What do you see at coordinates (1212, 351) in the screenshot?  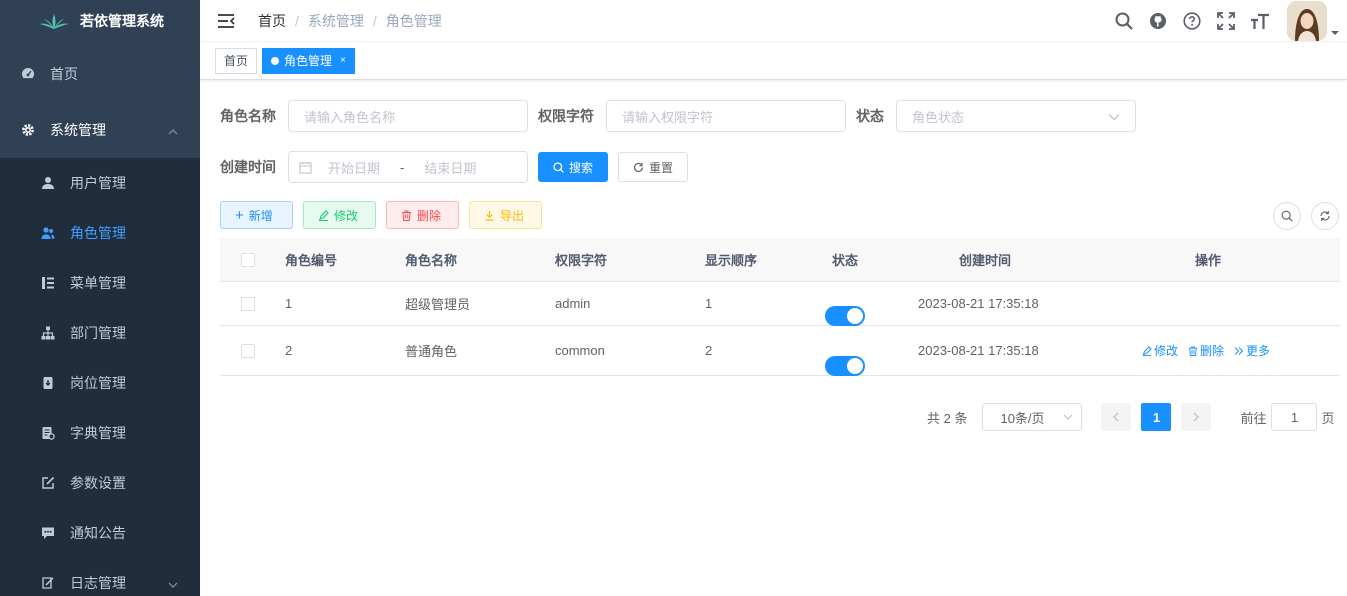 I see `row-delete-label: 删除` at bounding box center [1212, 351].